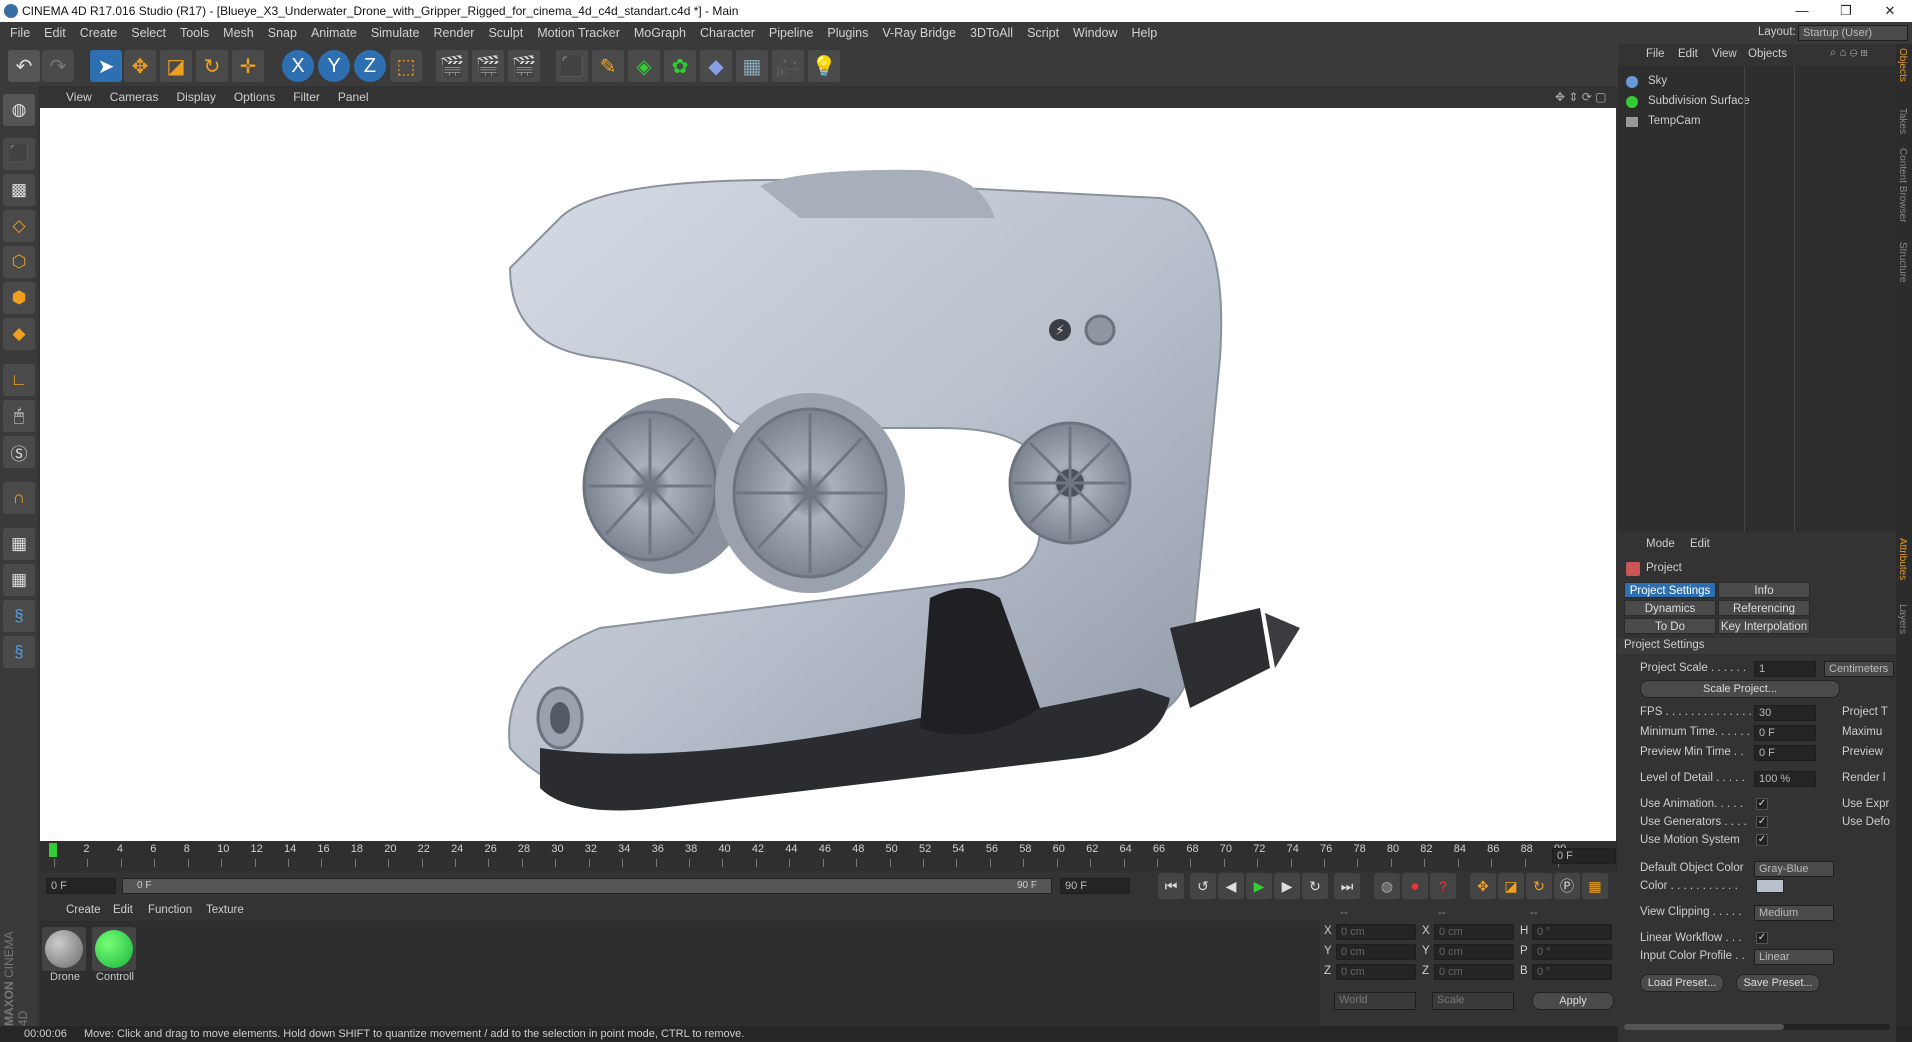 This screenshot has height=1042, width=1912. I want to click on side-tab-takes: Takes, so click(1902, 121).